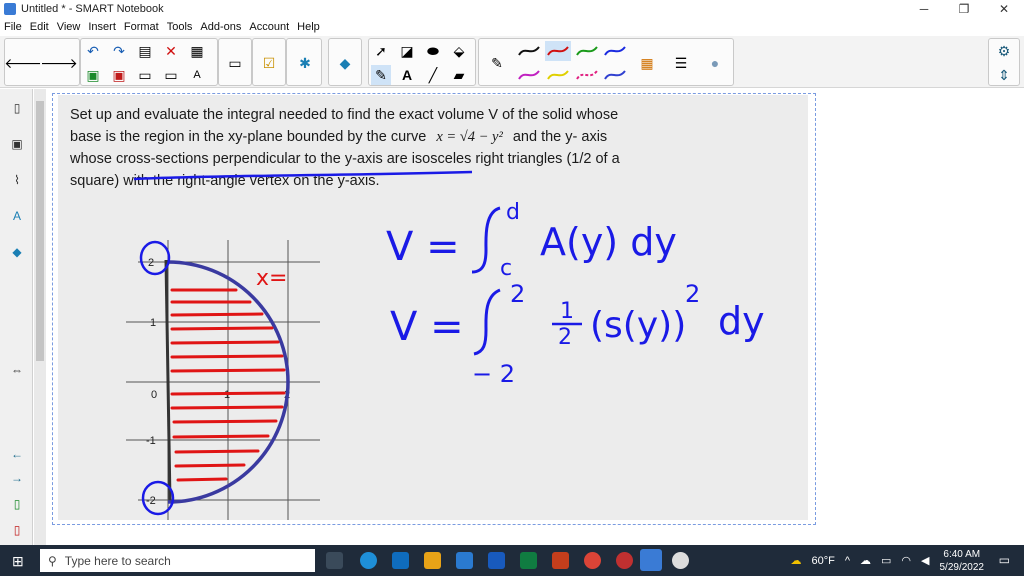 This screenshot has width=1024, height=576. Describe the element at coordinates (592, 560) in the screenshot. I see `chrome-icon` at that location.